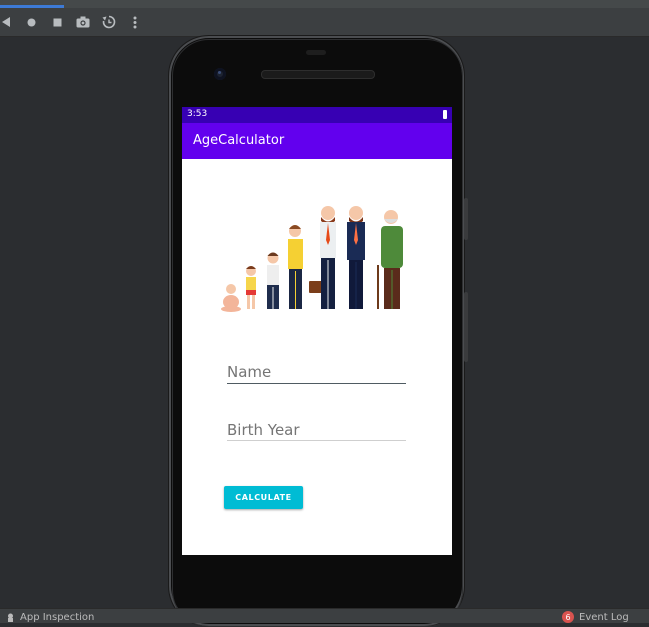 This screenshot has height=627, width=649. I want to click on name-field, so click(316, 373).